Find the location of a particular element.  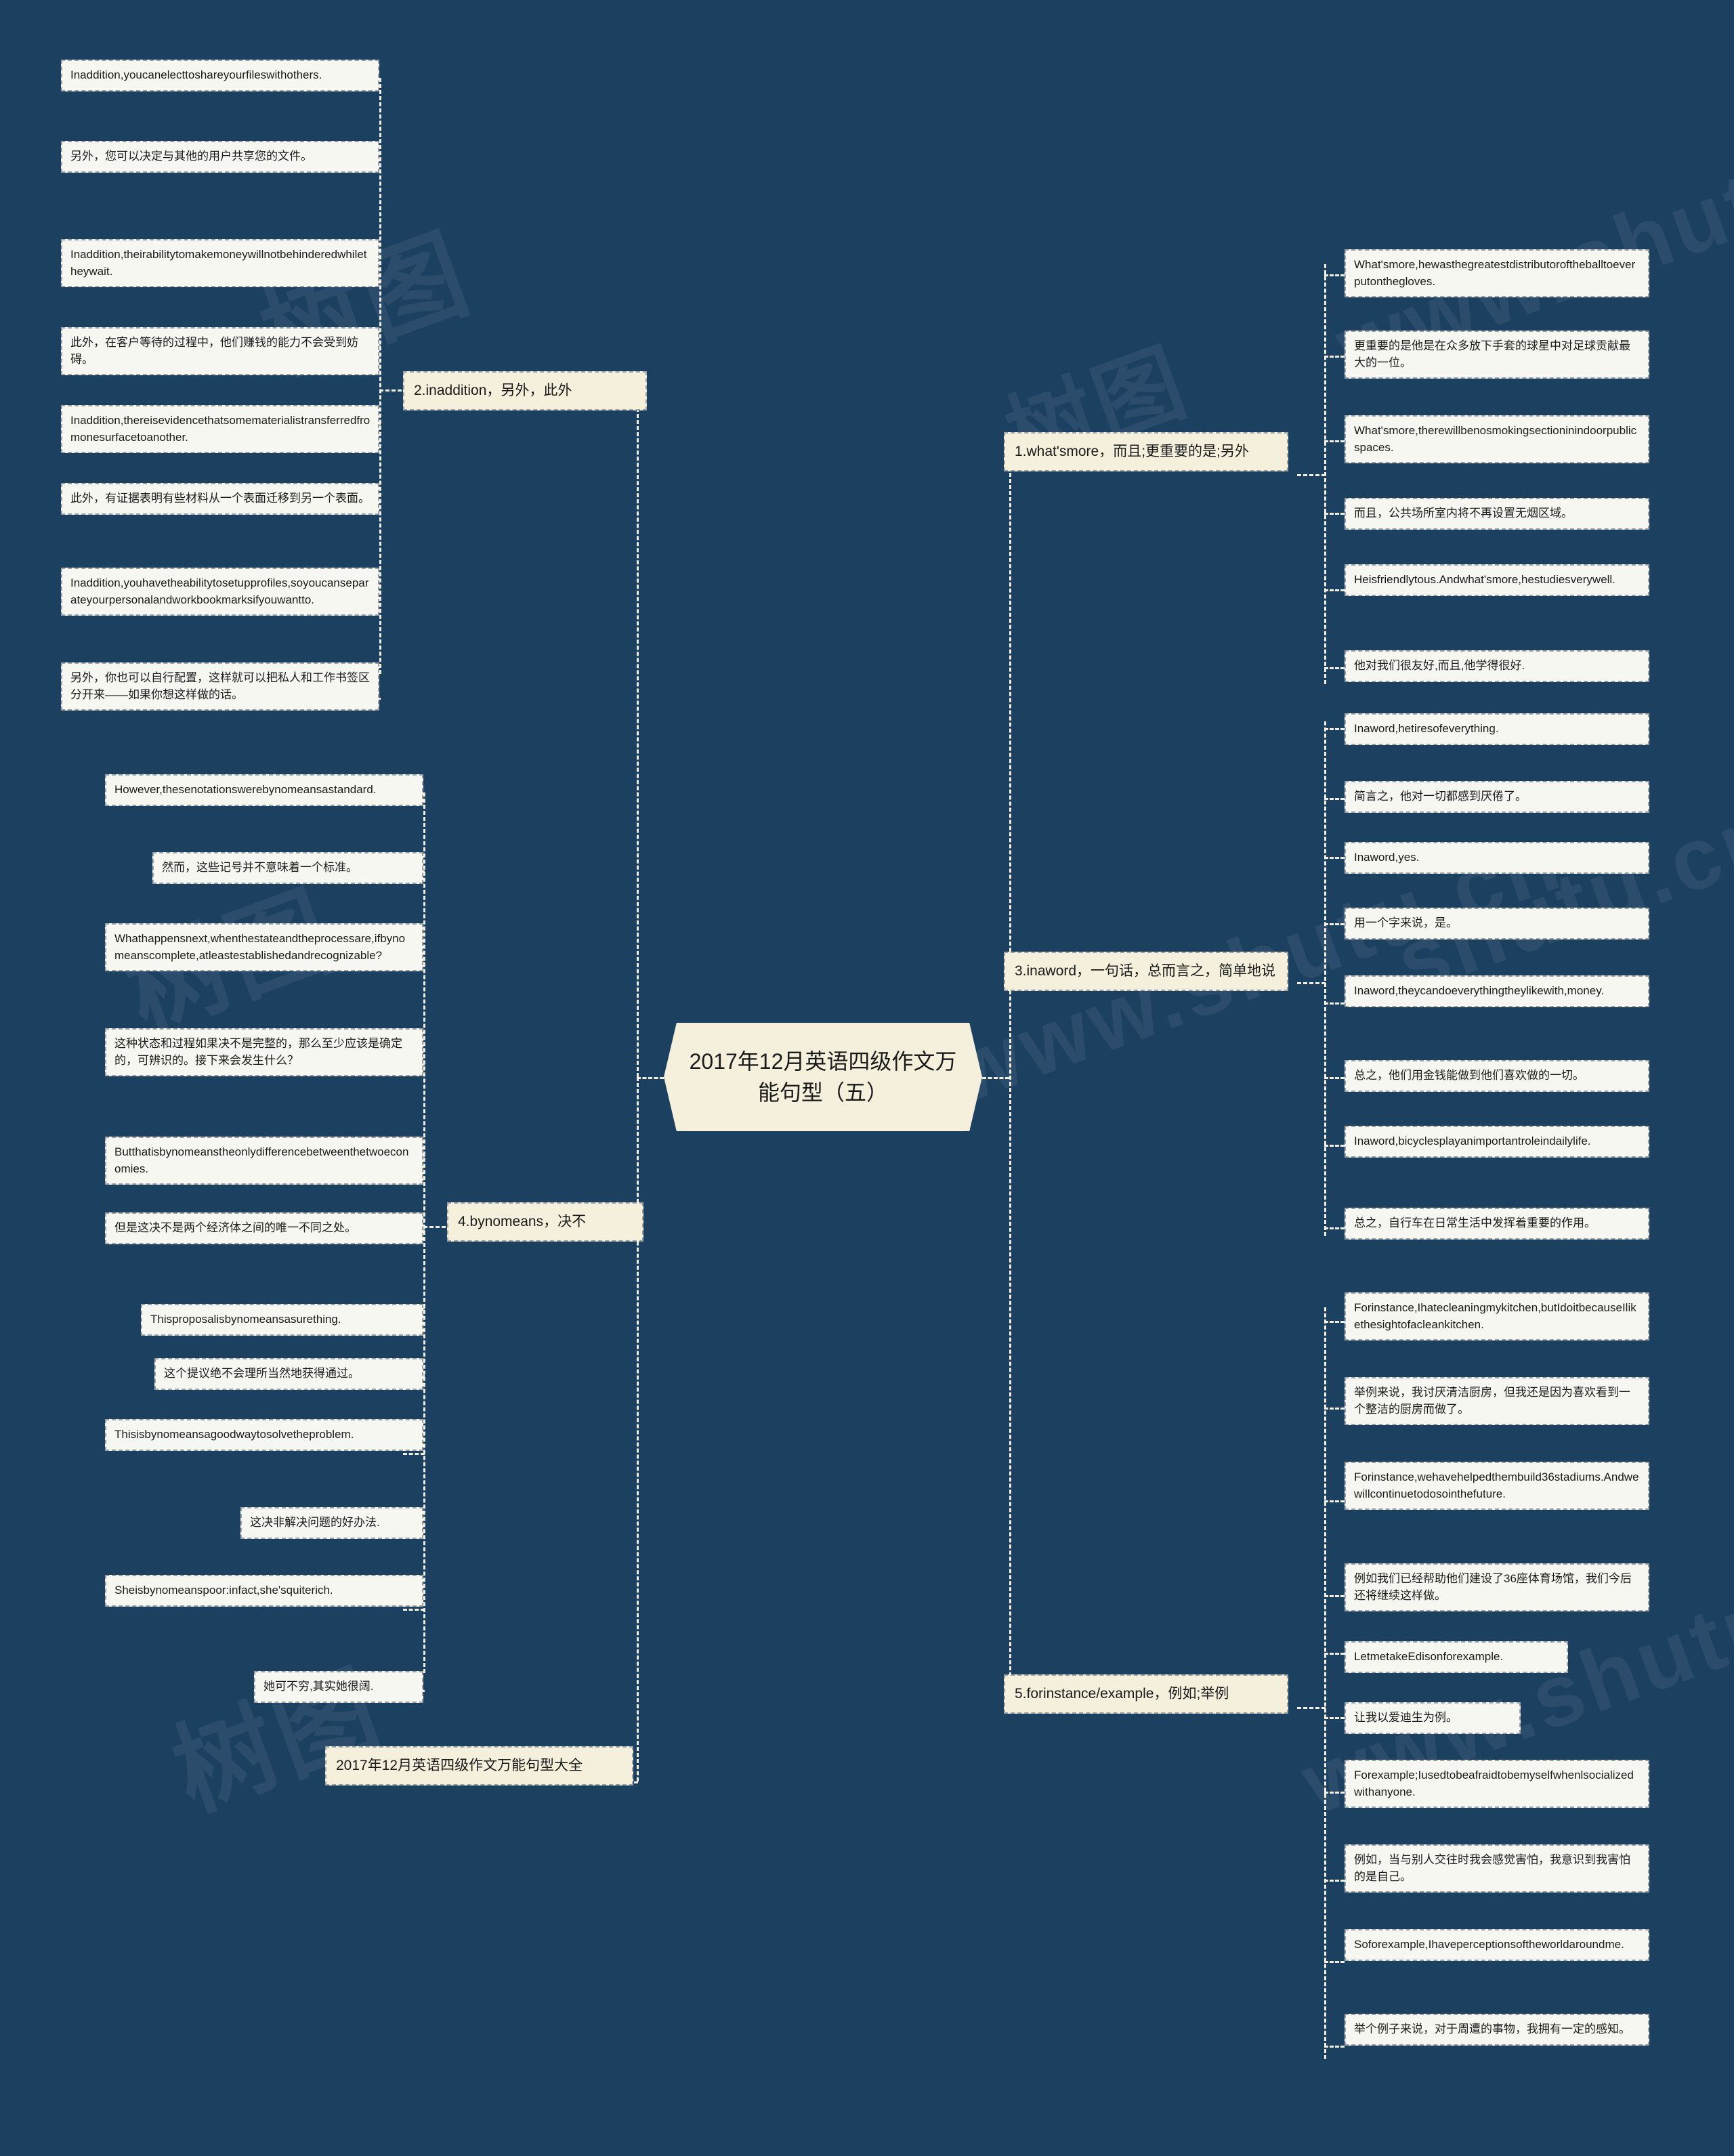

leaf-text: 另外，您可以决定与其他的用户共享您的文件。 is located at coordinates (191, 156).